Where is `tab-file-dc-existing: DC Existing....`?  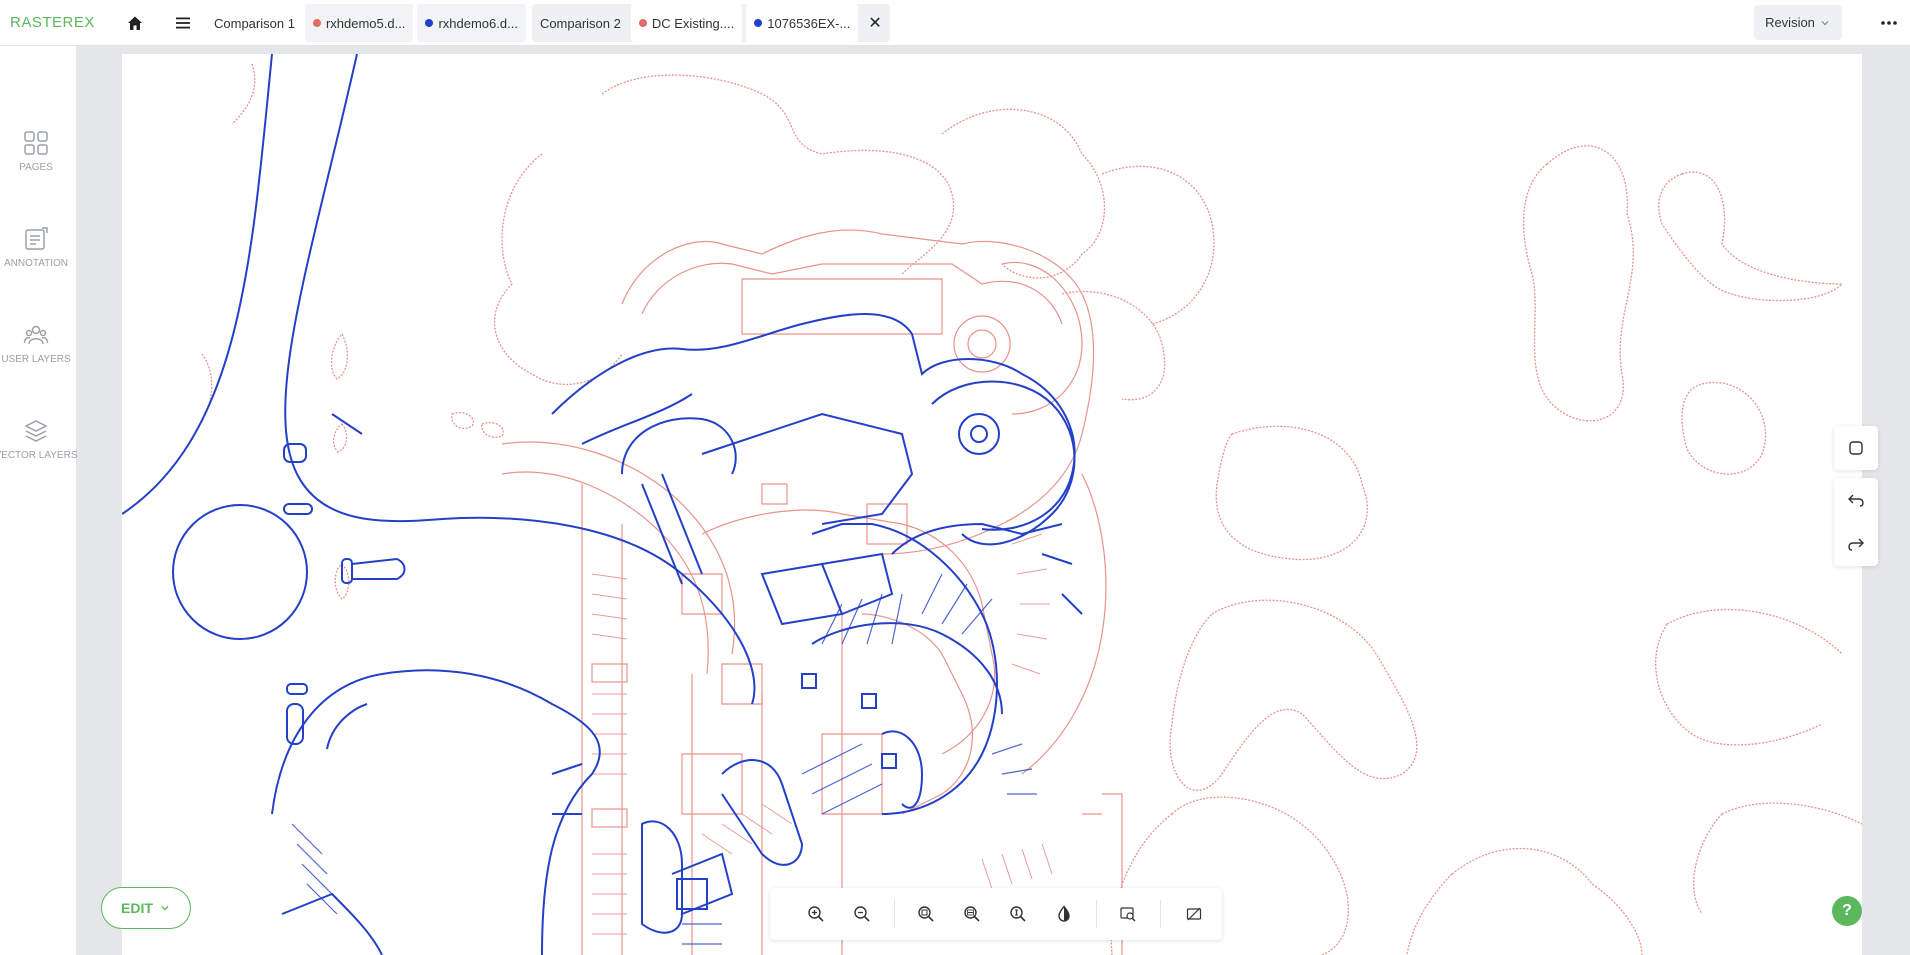 tab-file-dc-existing: DC Existing.... is located at coordinates (686, 23).